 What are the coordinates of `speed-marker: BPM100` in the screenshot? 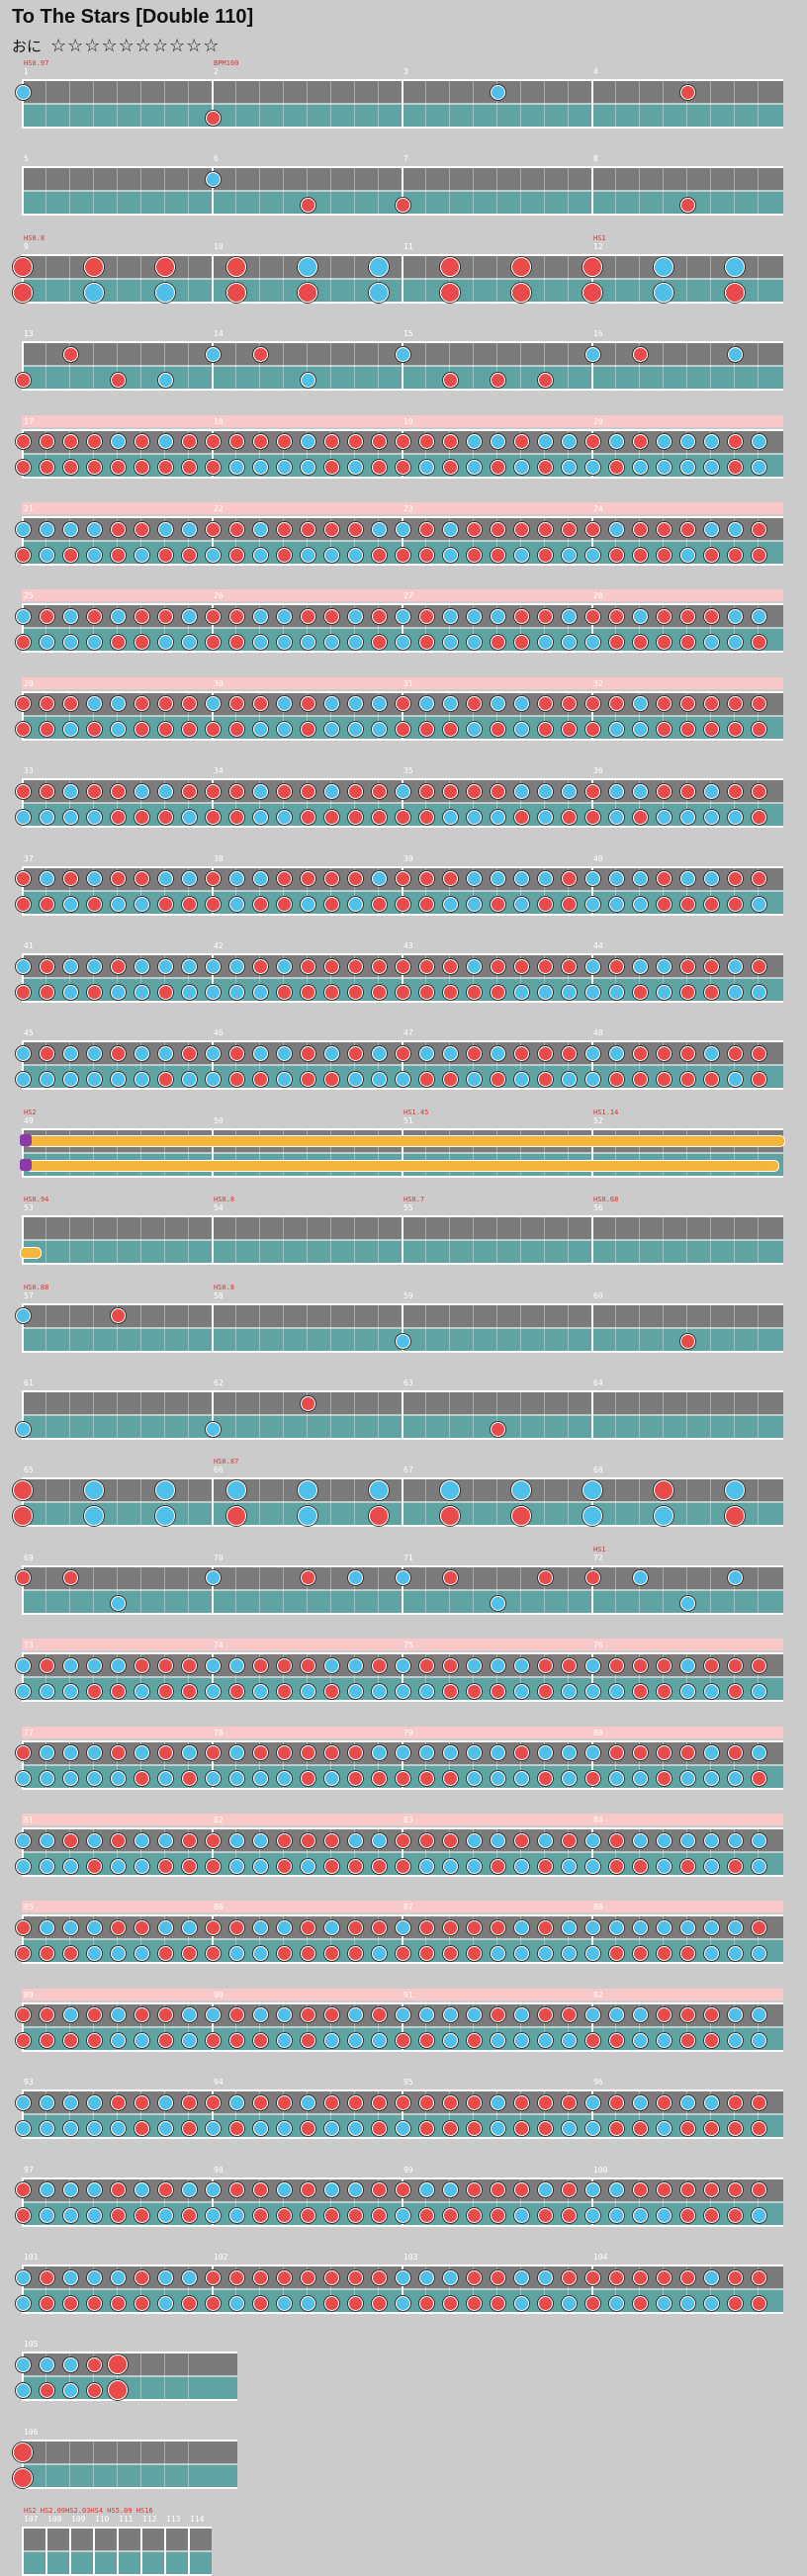 It's located at (226, 63).